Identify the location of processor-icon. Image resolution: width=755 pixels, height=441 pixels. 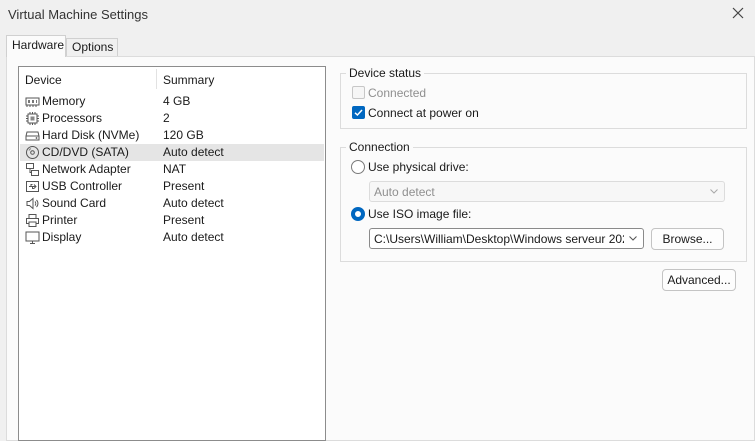
(32, 118).